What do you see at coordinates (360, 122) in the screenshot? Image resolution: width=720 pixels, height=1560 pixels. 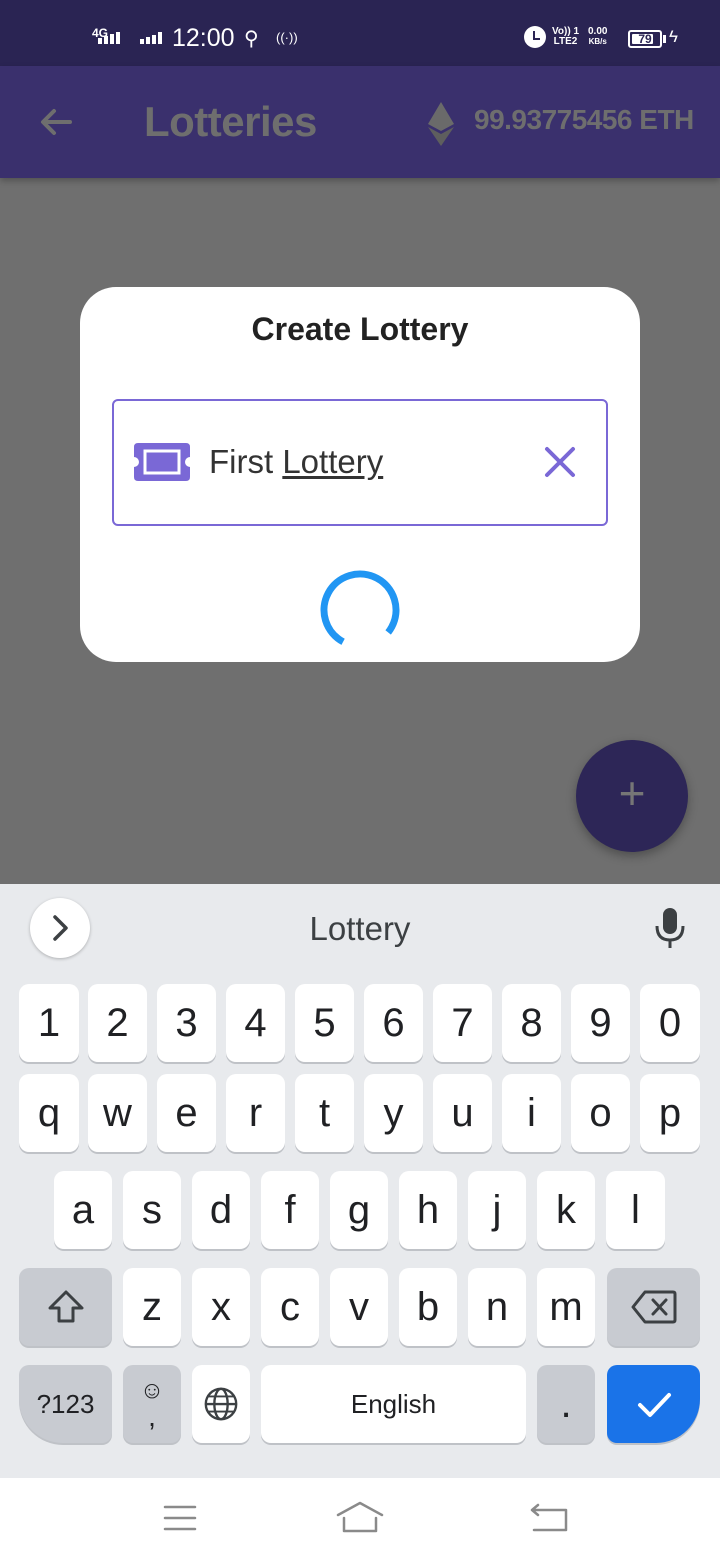 I see `app-bar: Lotteries 99.93775456 ETH` at bounding box center [360, 122].